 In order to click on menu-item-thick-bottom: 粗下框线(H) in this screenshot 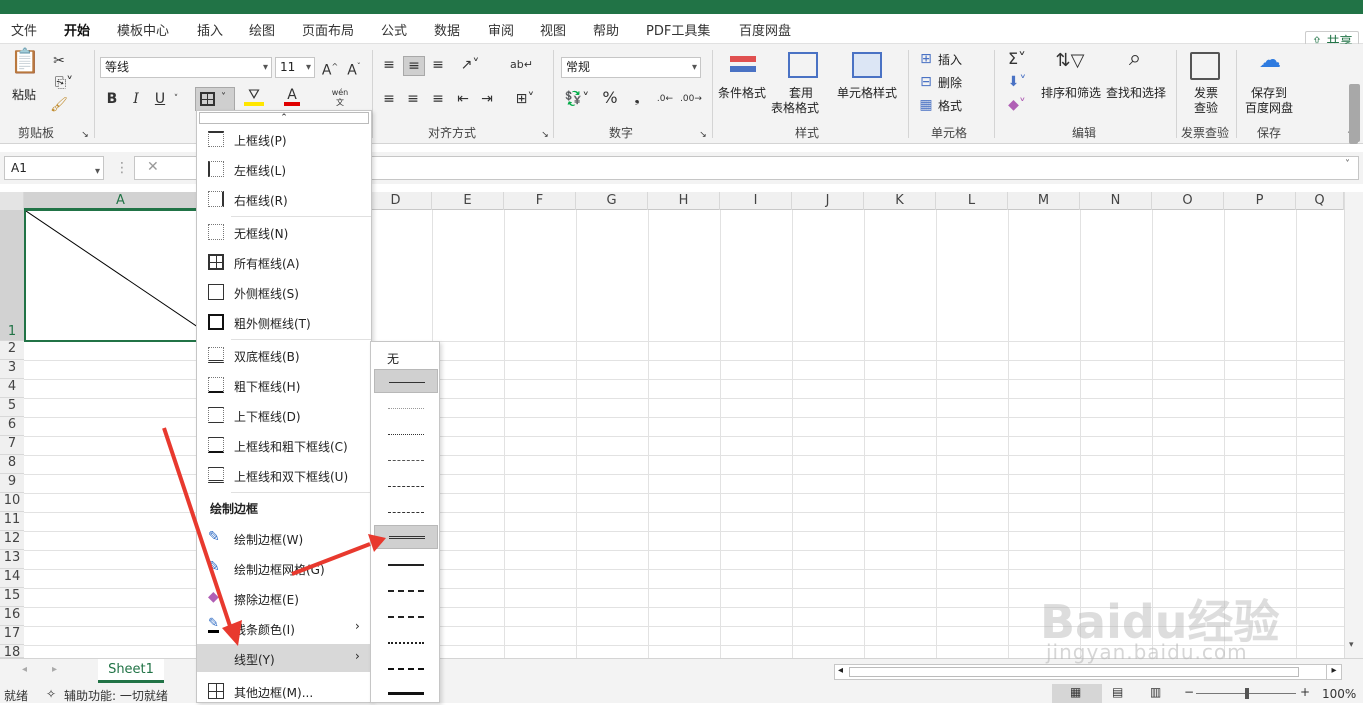, I will do `click(284, 385)`.